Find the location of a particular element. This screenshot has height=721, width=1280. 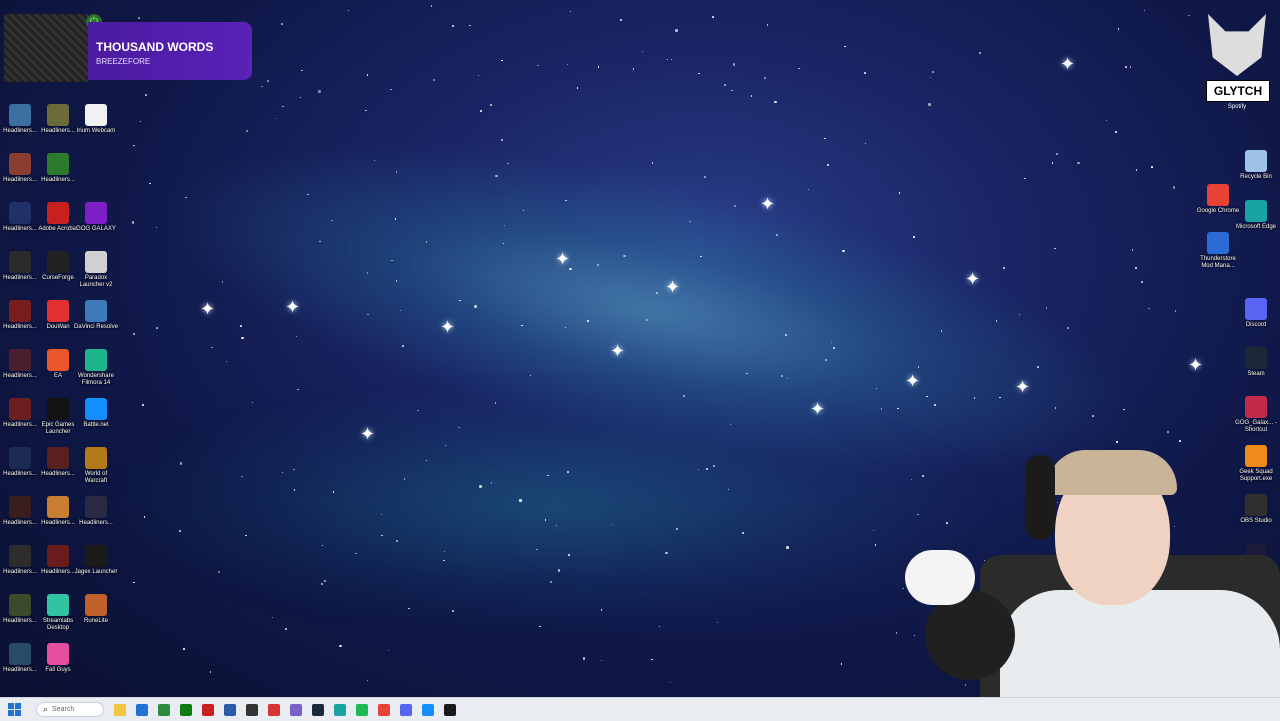

desktop-icon: Paradox Launcher v2 is located at coordinates (96, 270).